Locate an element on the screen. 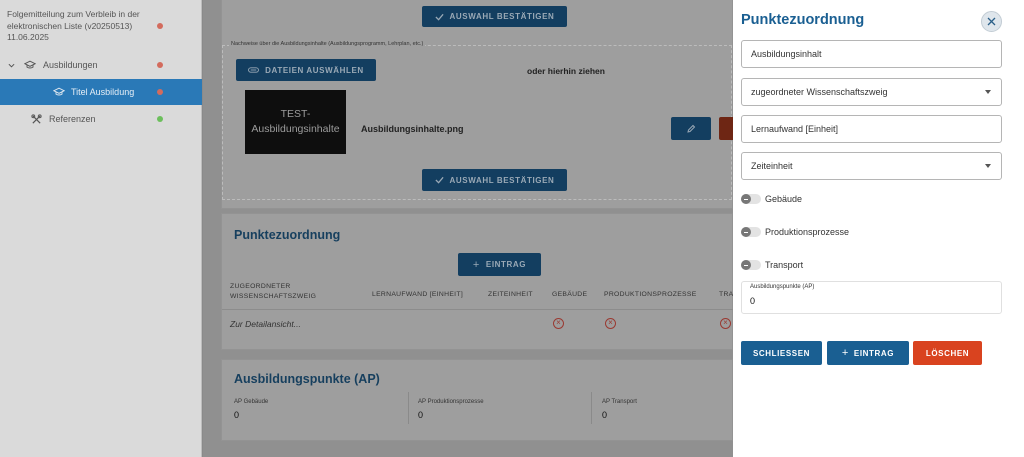 The image size is (1024, 457). sidebar-item-ausbildungen: Ausbildungen is located at coordinates (101, 65).